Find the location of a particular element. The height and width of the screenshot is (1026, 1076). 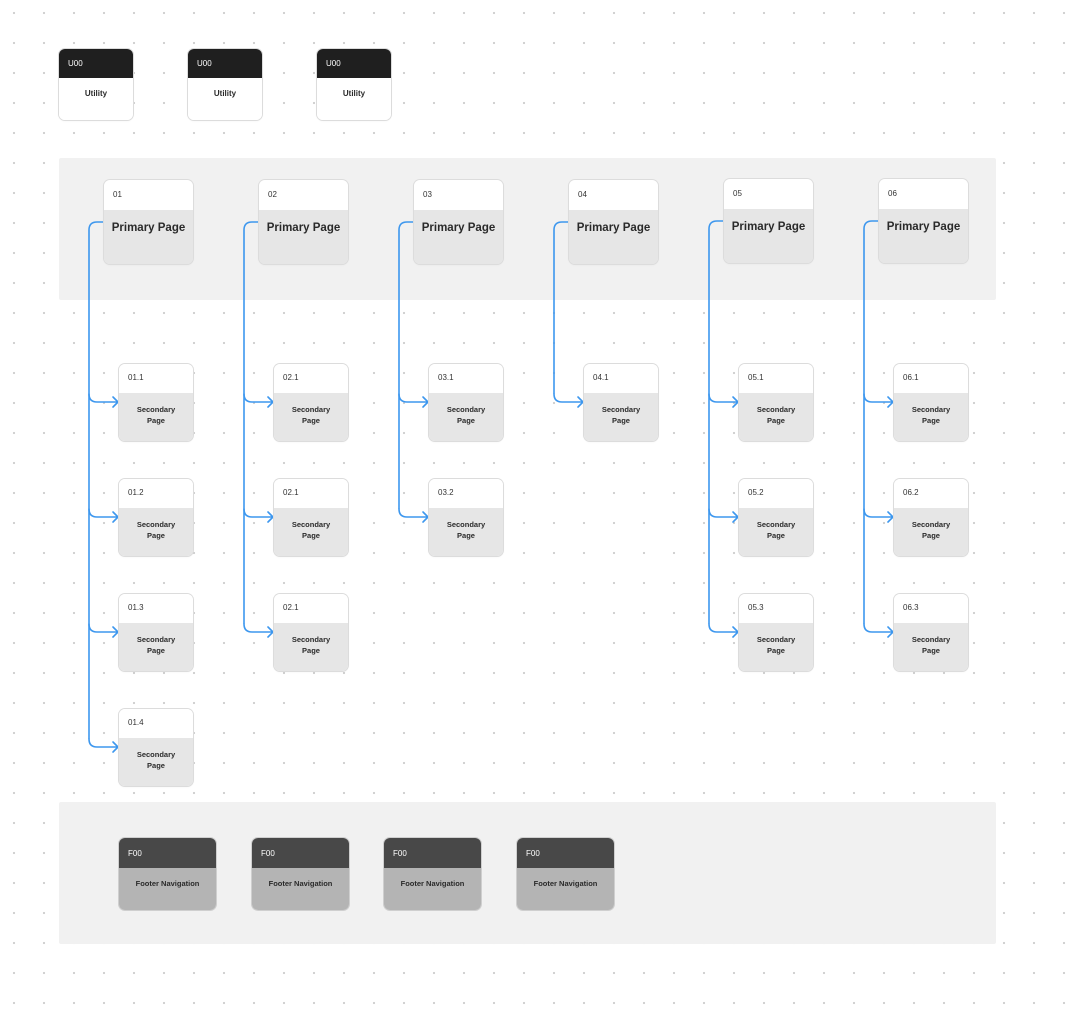

secondary-page-card: 03.2 Secondary Page is located at coordinates (466, 517).